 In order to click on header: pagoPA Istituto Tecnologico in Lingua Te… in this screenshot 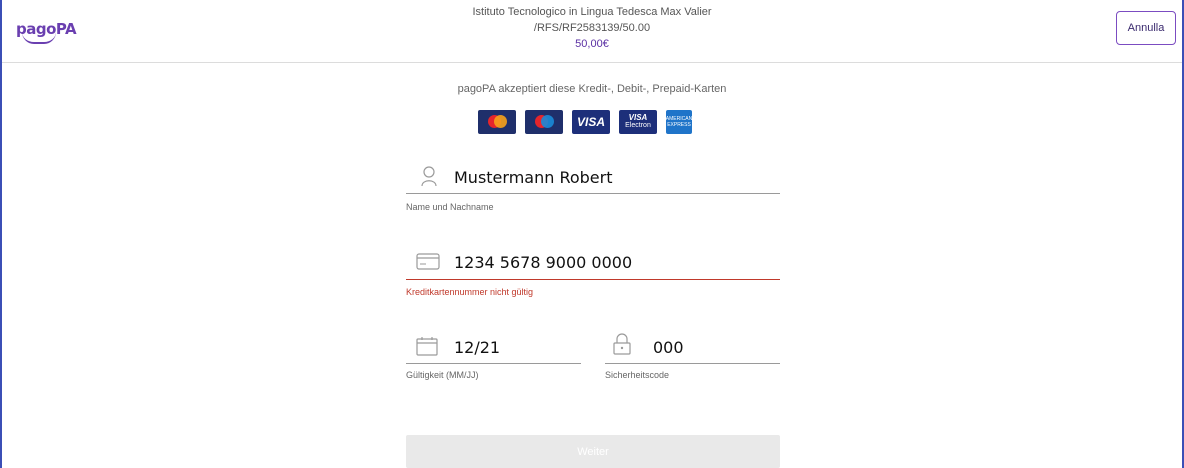, I will do `click(592, 31)`.